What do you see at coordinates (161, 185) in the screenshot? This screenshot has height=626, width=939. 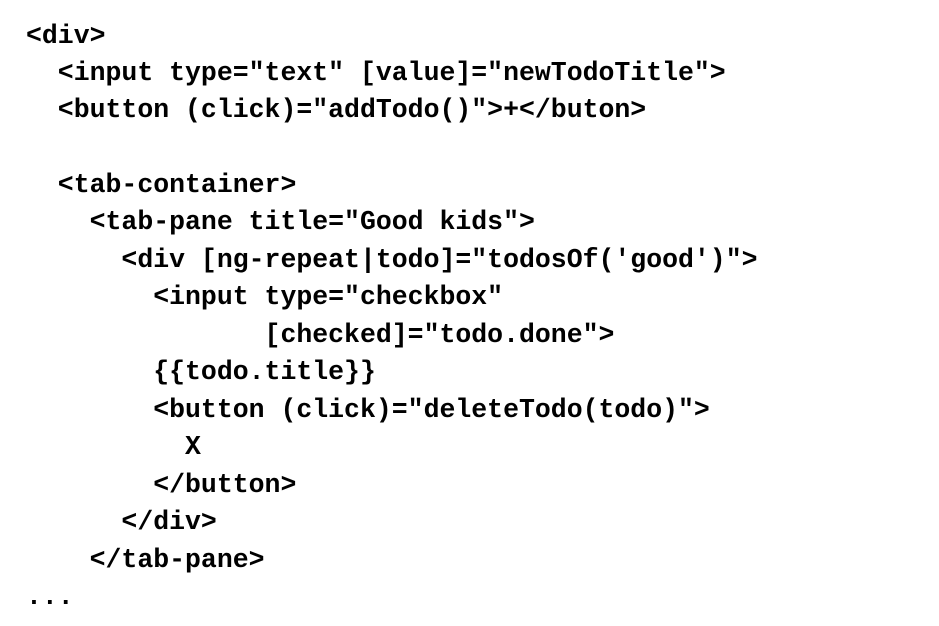 I see `code-line-5: <tab-container>` at bounding box center [161, 185].